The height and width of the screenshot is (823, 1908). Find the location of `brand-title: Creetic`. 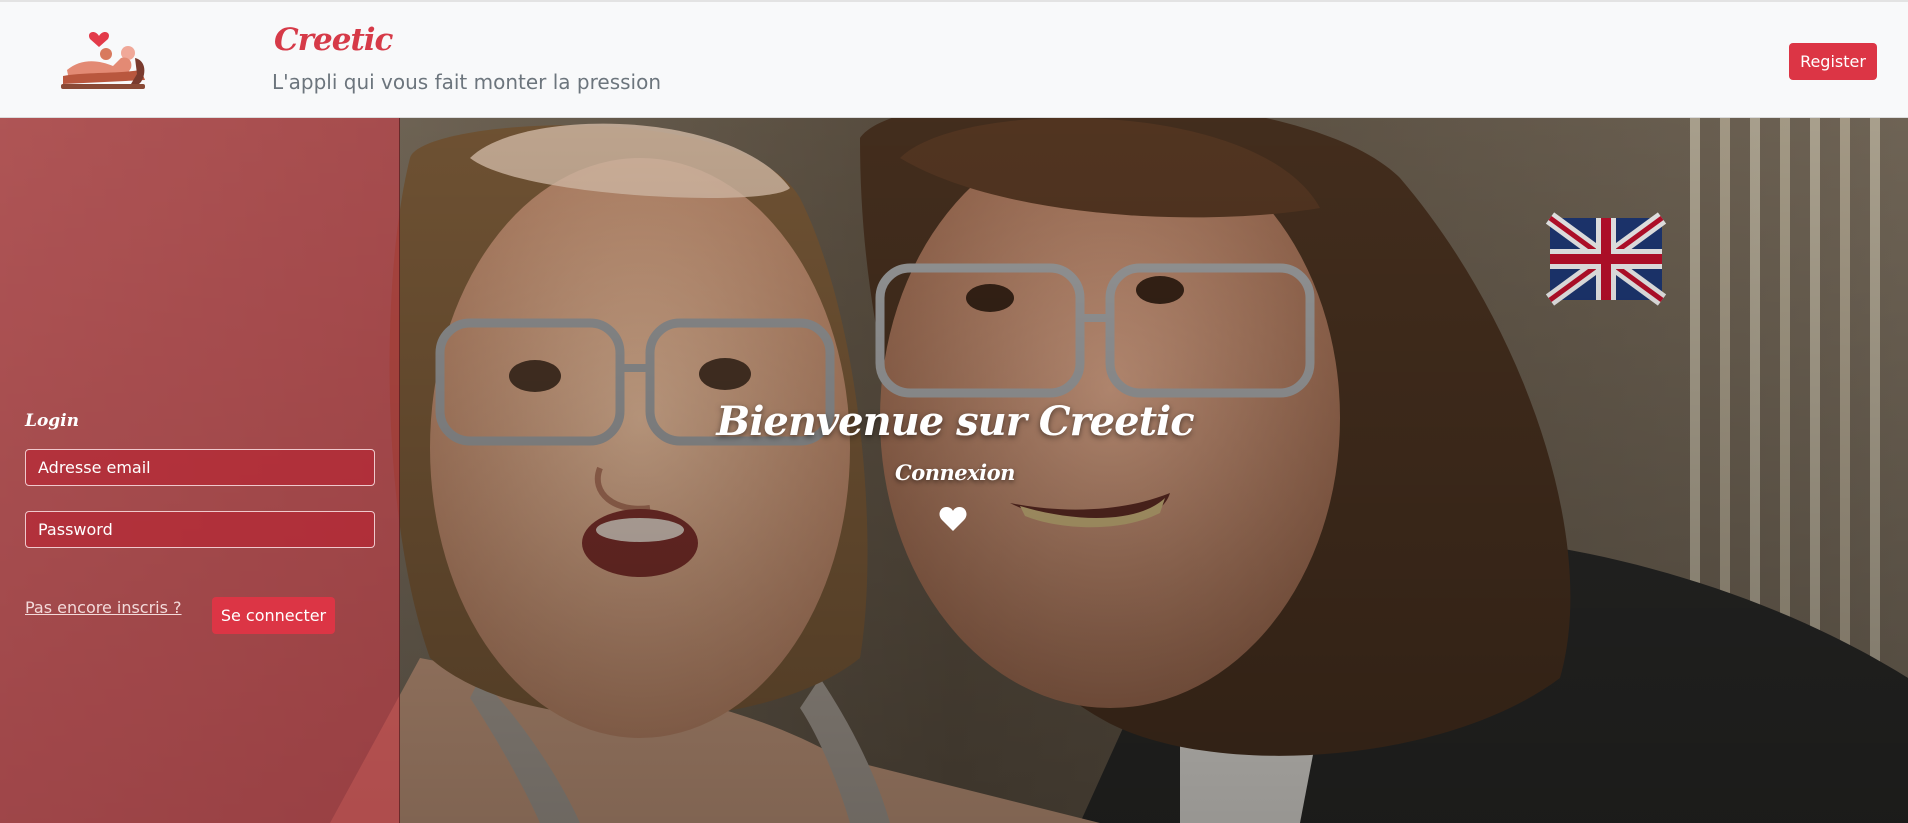

brand-title: Creetic is located at coordinates (333, 40).